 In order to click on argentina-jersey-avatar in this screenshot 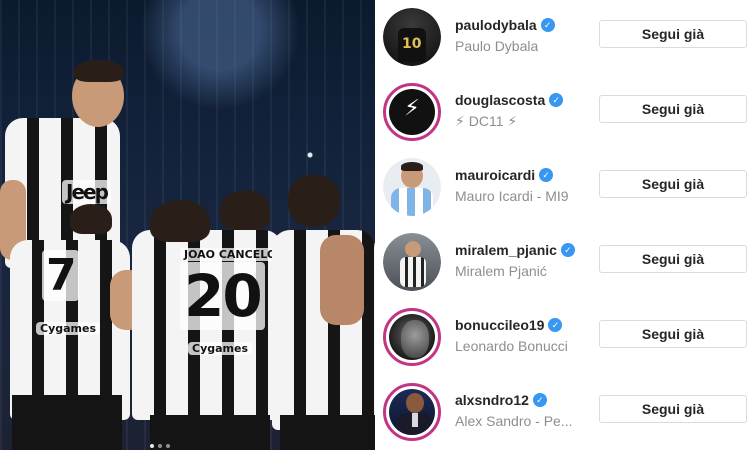, I will do `click(412, 187)`.